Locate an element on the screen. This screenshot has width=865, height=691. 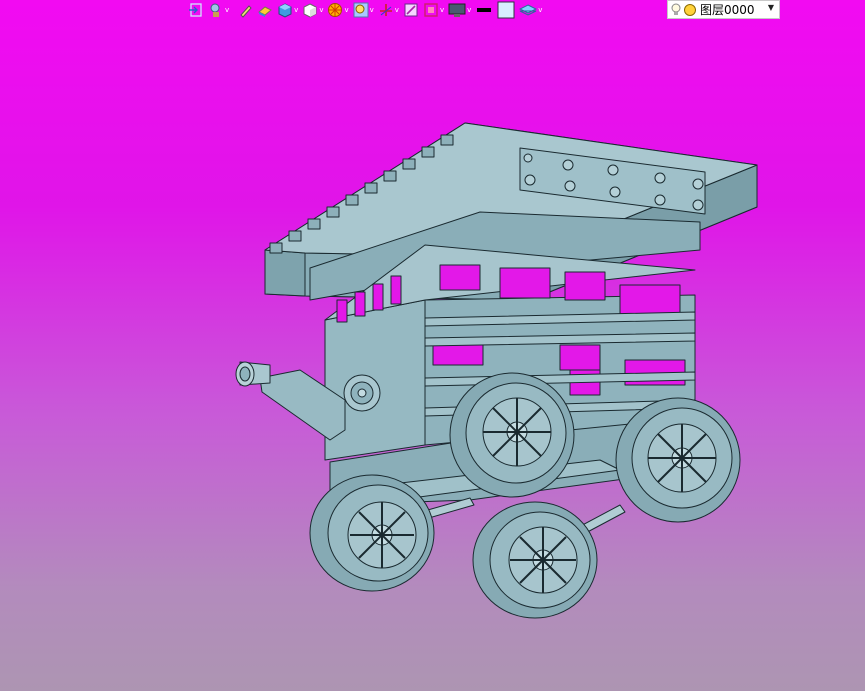
layer-select: 图层0000 ▼ is located at coordinates (723, 9).